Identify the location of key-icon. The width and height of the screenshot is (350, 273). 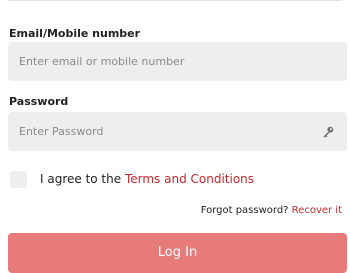
(328, 132).